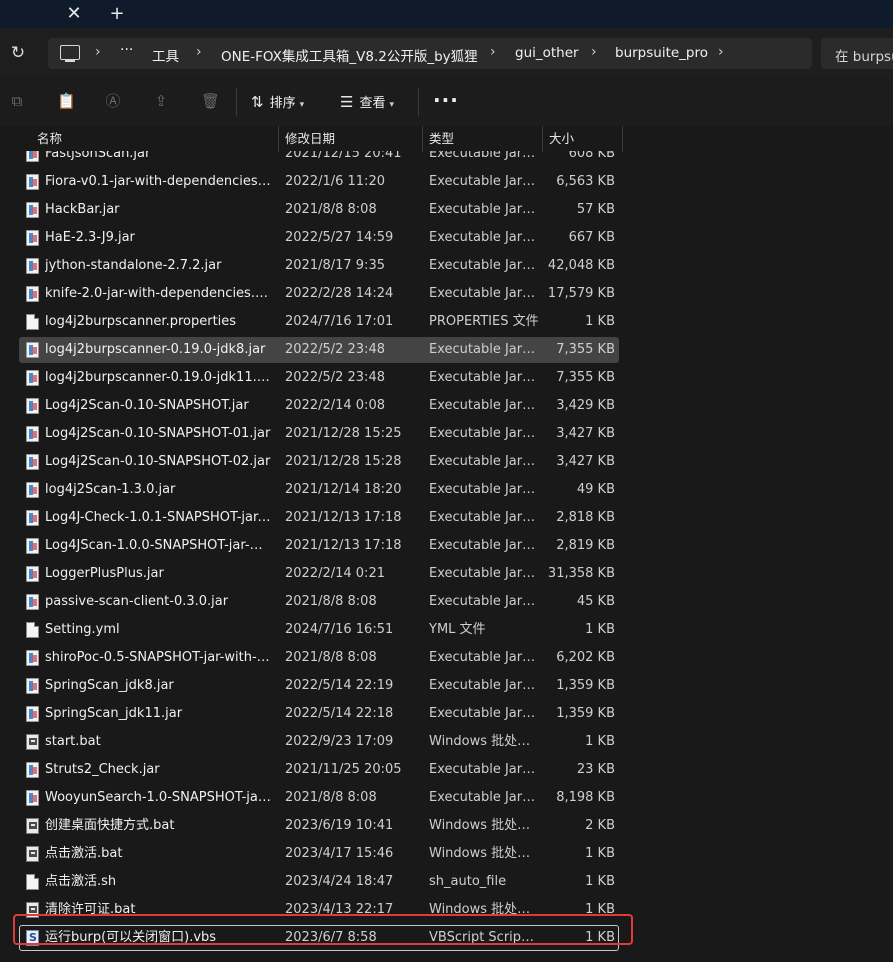 This screenshot has height=962, width=893. What do you see at coordinates (547, 53) in the screenshot?
I see `breadcrumb-gui-other: gui_other` at bounding box center [547, 53].